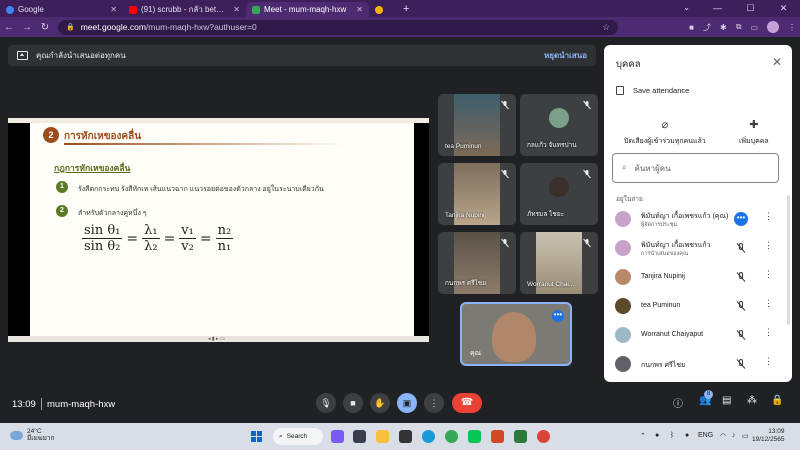 This screenshot has width=800, height=450. Describe the element at coordinates (695, 168) in the screenshot. I see `search-people-input: ⌕ ค้นหาผู้คน` at that location.